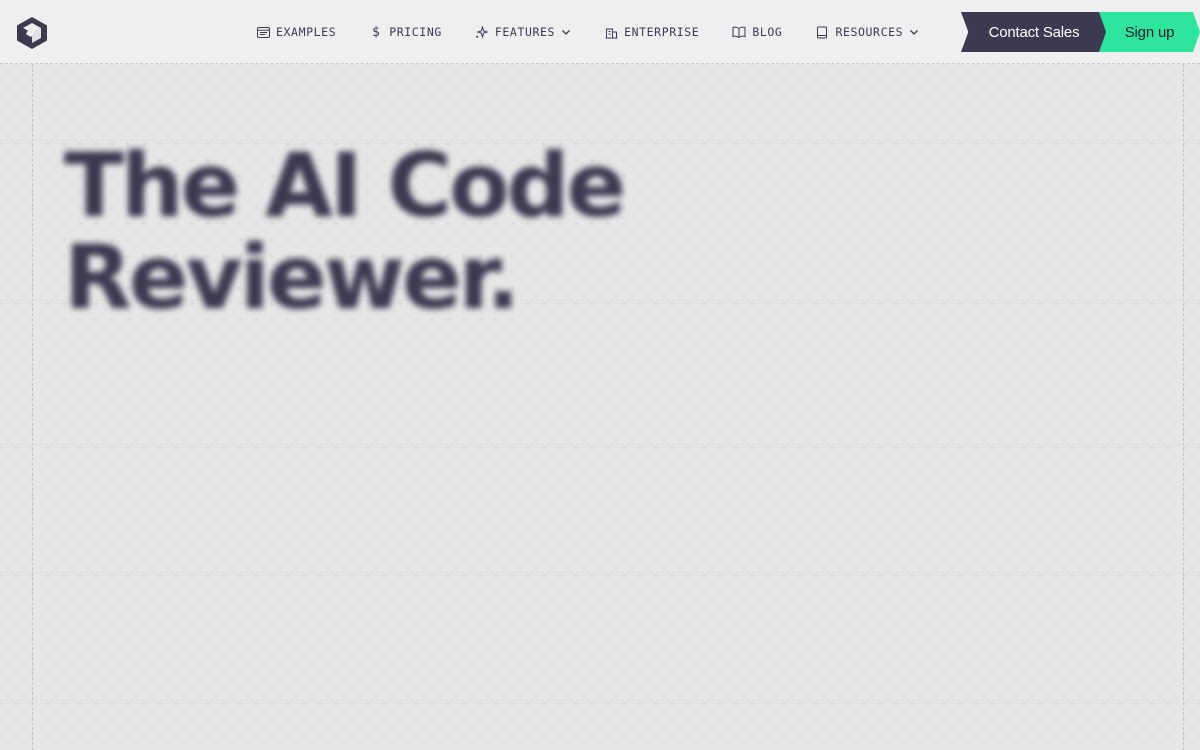 Image resolution: width=1200 pixels, height=750 pixels. I want to click on grid-line-left, so click(32, 407).